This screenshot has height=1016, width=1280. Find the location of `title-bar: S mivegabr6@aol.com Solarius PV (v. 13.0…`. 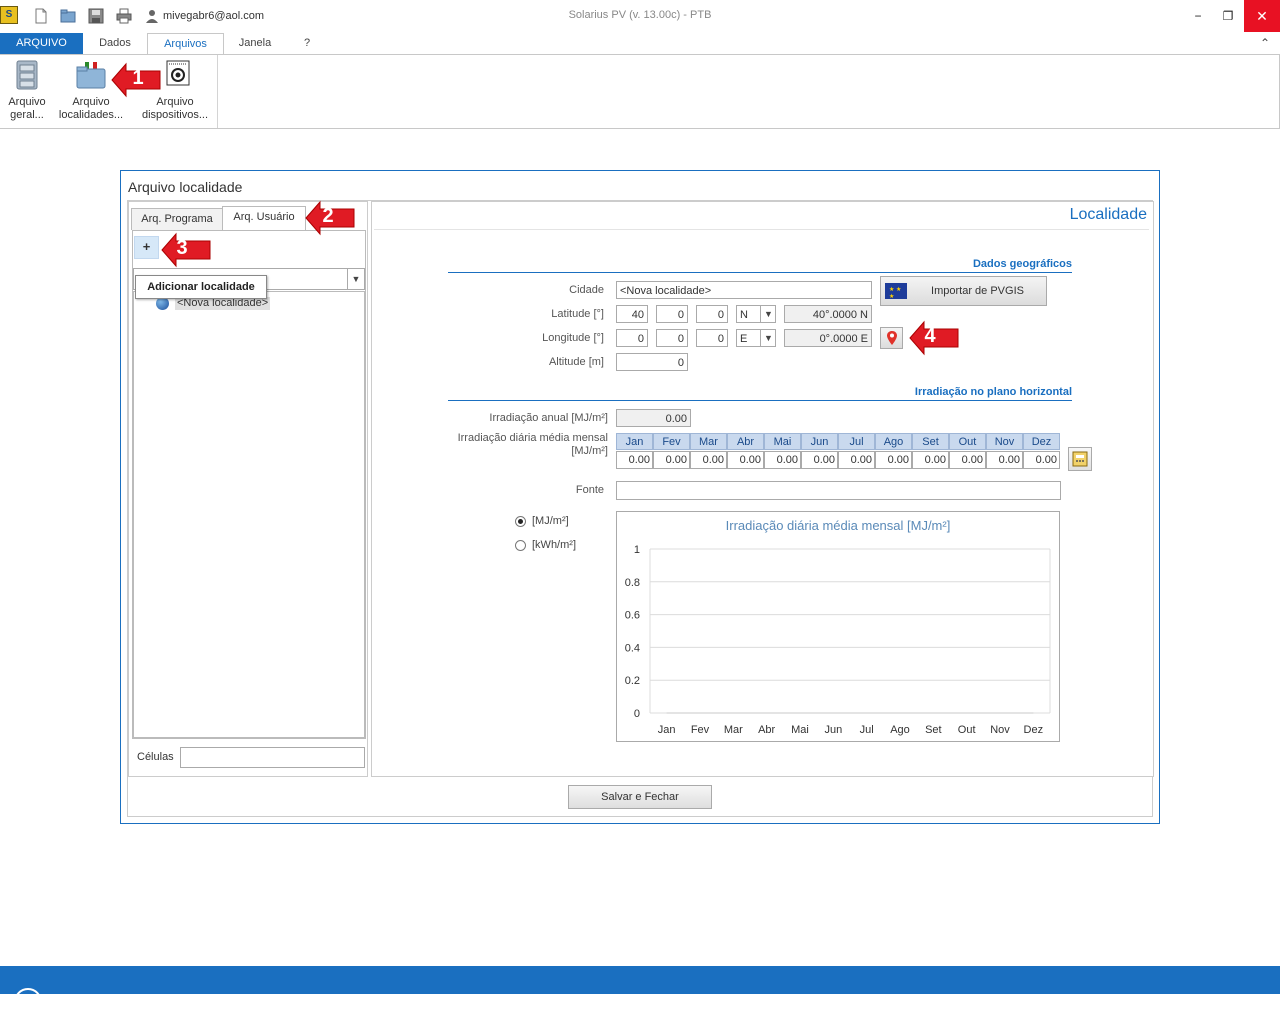

title-bar: S mivegabr6@aol.com Solarius PV (v. 13.0… is located at coordinates (640, 16).